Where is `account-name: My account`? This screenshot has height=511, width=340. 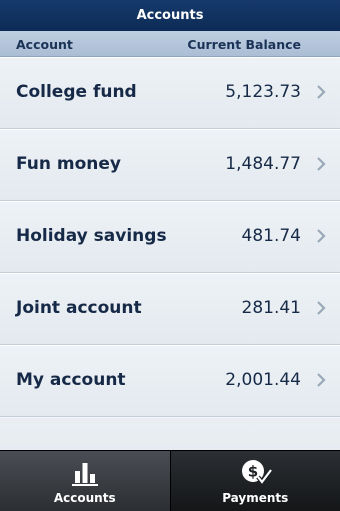 account-name: My account is located at coordinates (71, 380).